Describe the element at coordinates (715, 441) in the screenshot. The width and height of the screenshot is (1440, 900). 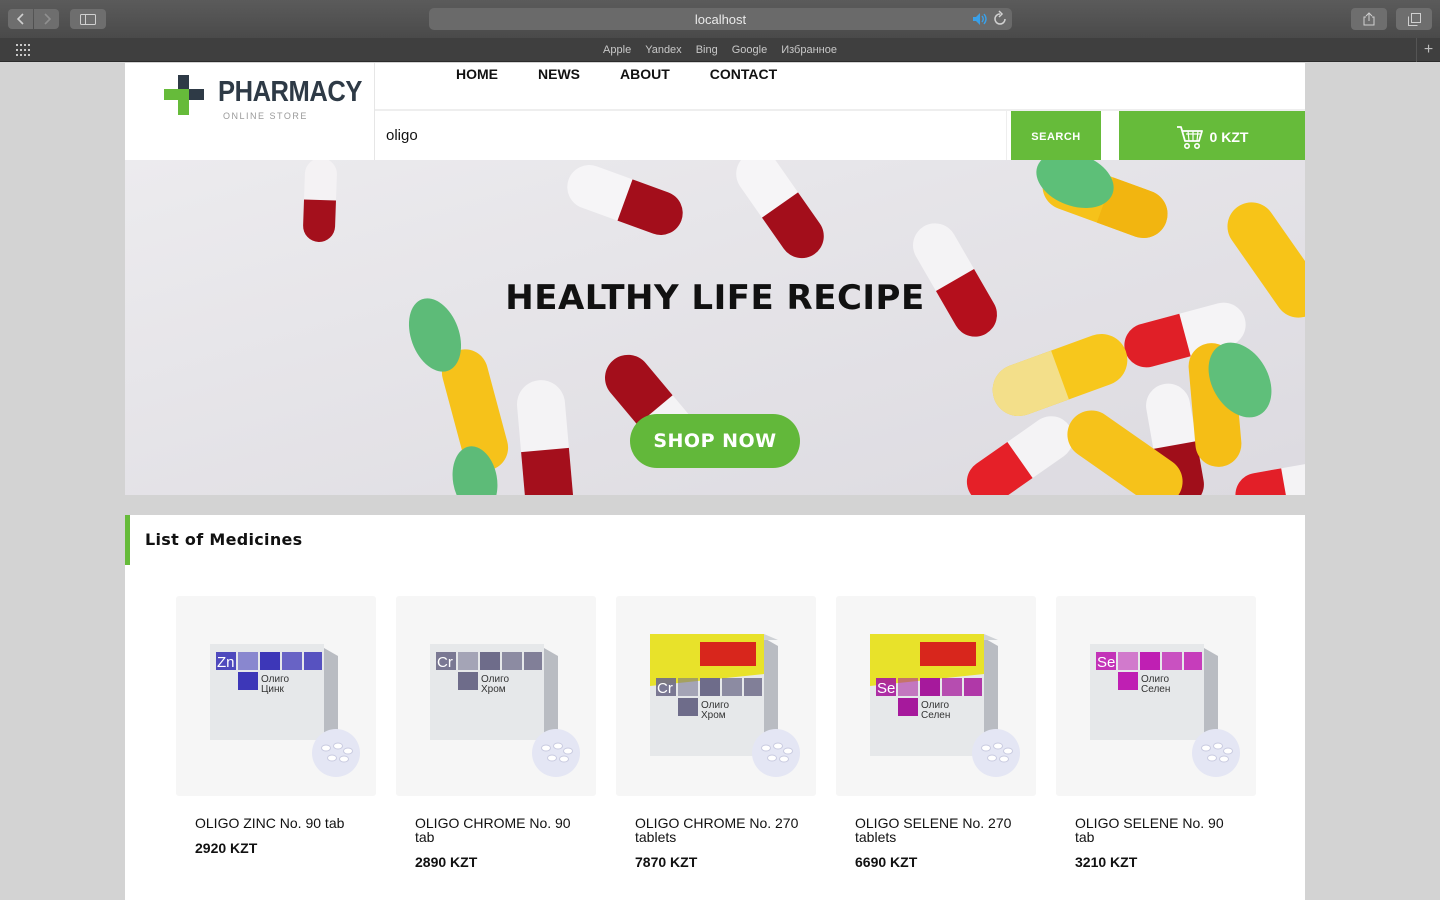
I see `shop-now-button: SHOP NOW` at that location.